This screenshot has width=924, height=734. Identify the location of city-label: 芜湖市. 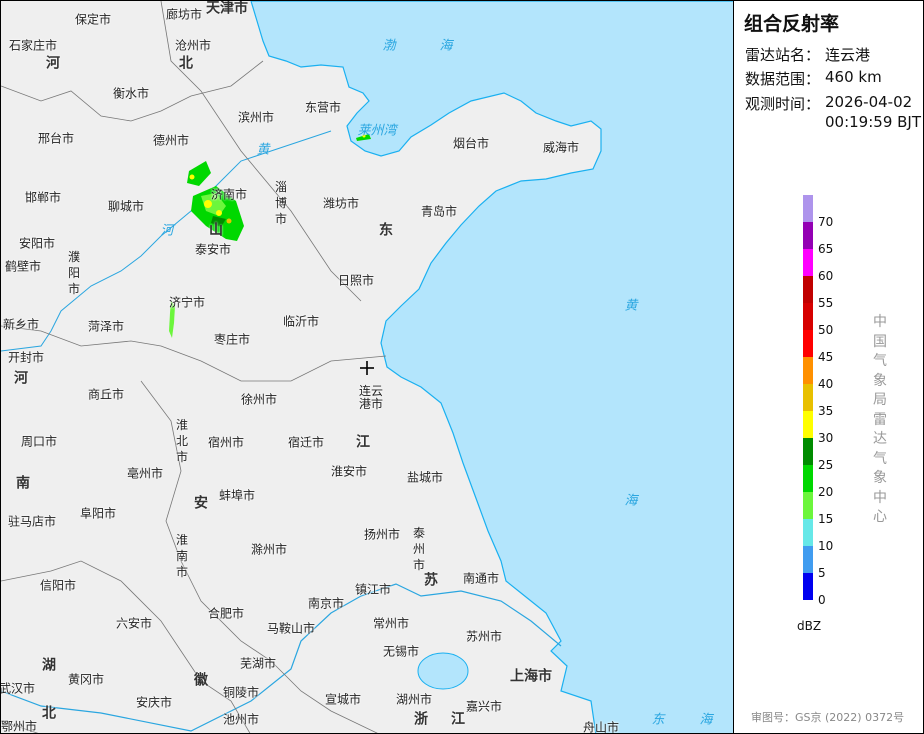
(258, 663).